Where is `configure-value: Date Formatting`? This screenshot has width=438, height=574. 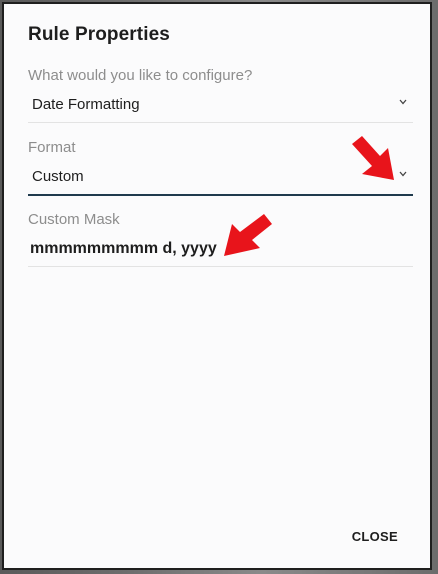 configure-value: Date Formatting is located at coordinates (86, 104).